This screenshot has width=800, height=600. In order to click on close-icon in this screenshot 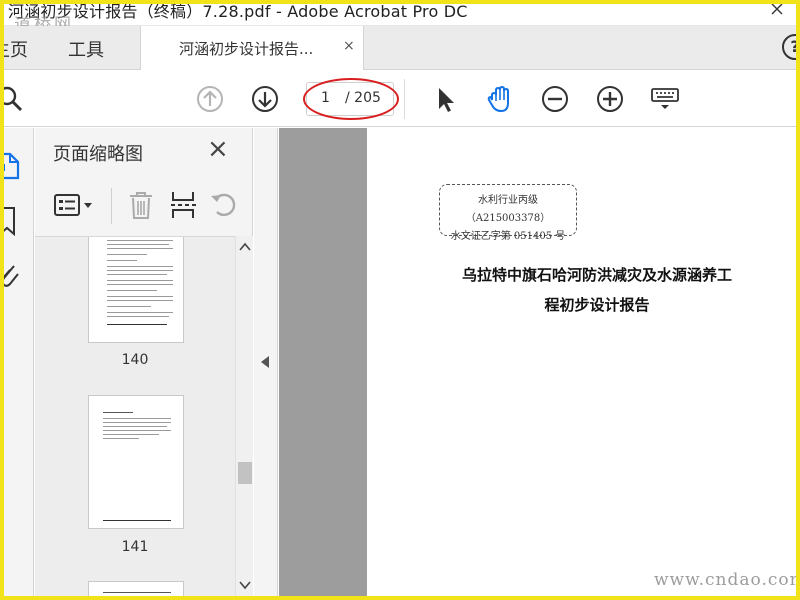, I will do `click(777, 9)`.